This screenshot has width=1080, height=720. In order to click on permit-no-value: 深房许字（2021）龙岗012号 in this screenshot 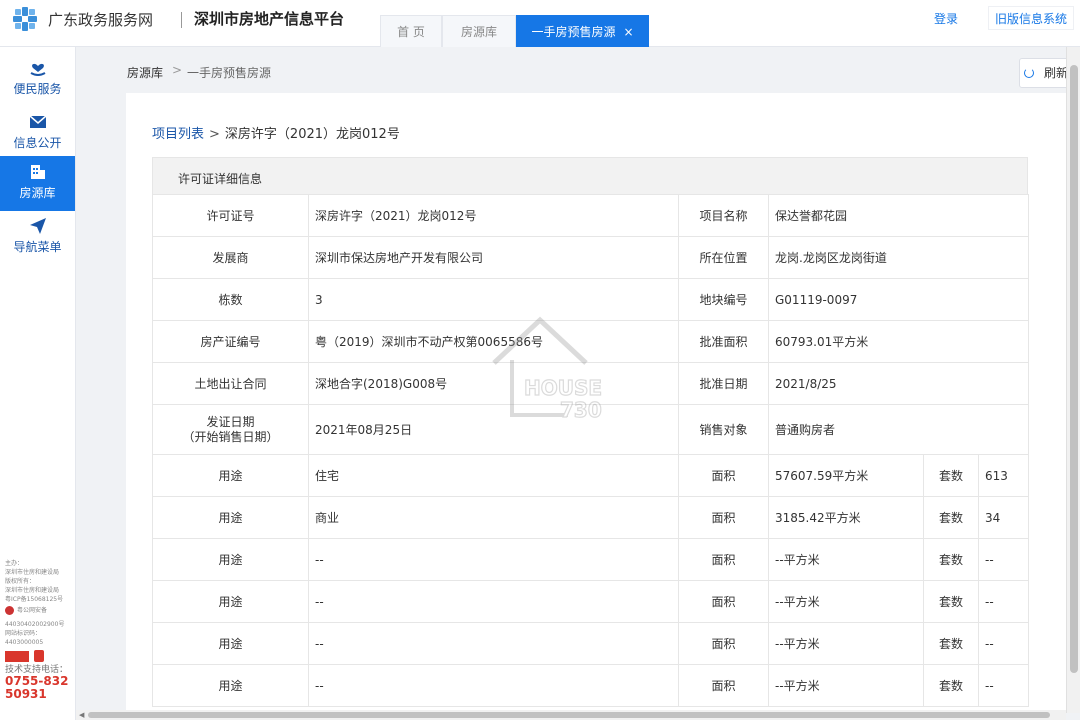, I will do `click(493, 215)`.